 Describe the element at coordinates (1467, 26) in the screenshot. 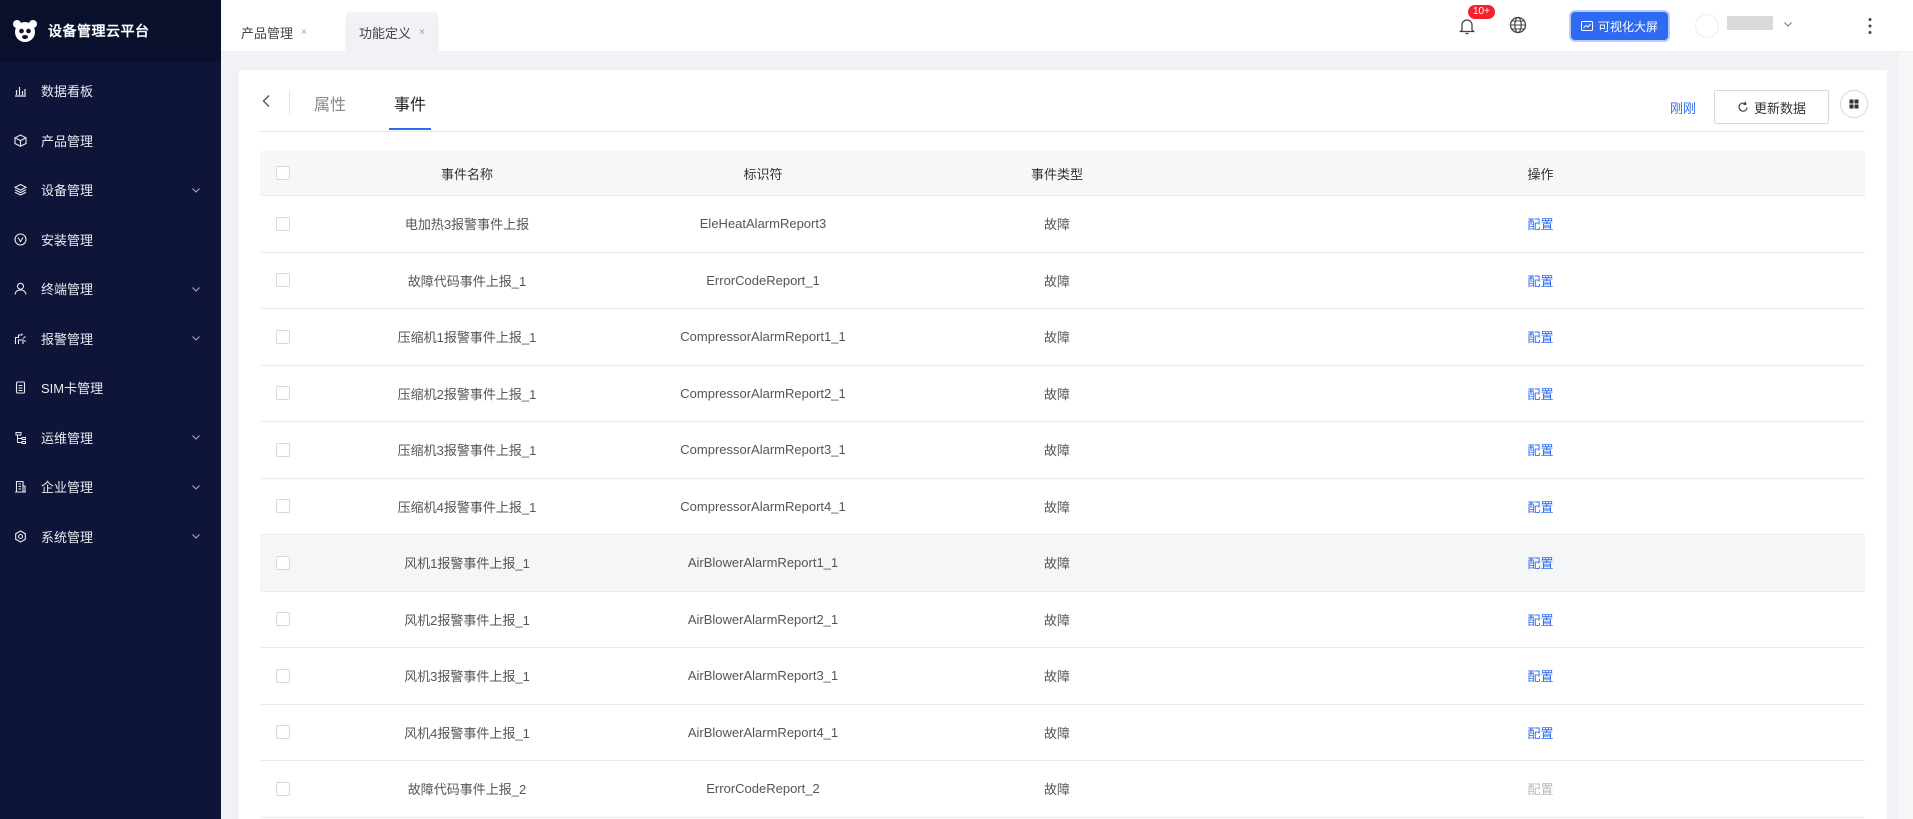

I see `bell-icon` at that location.